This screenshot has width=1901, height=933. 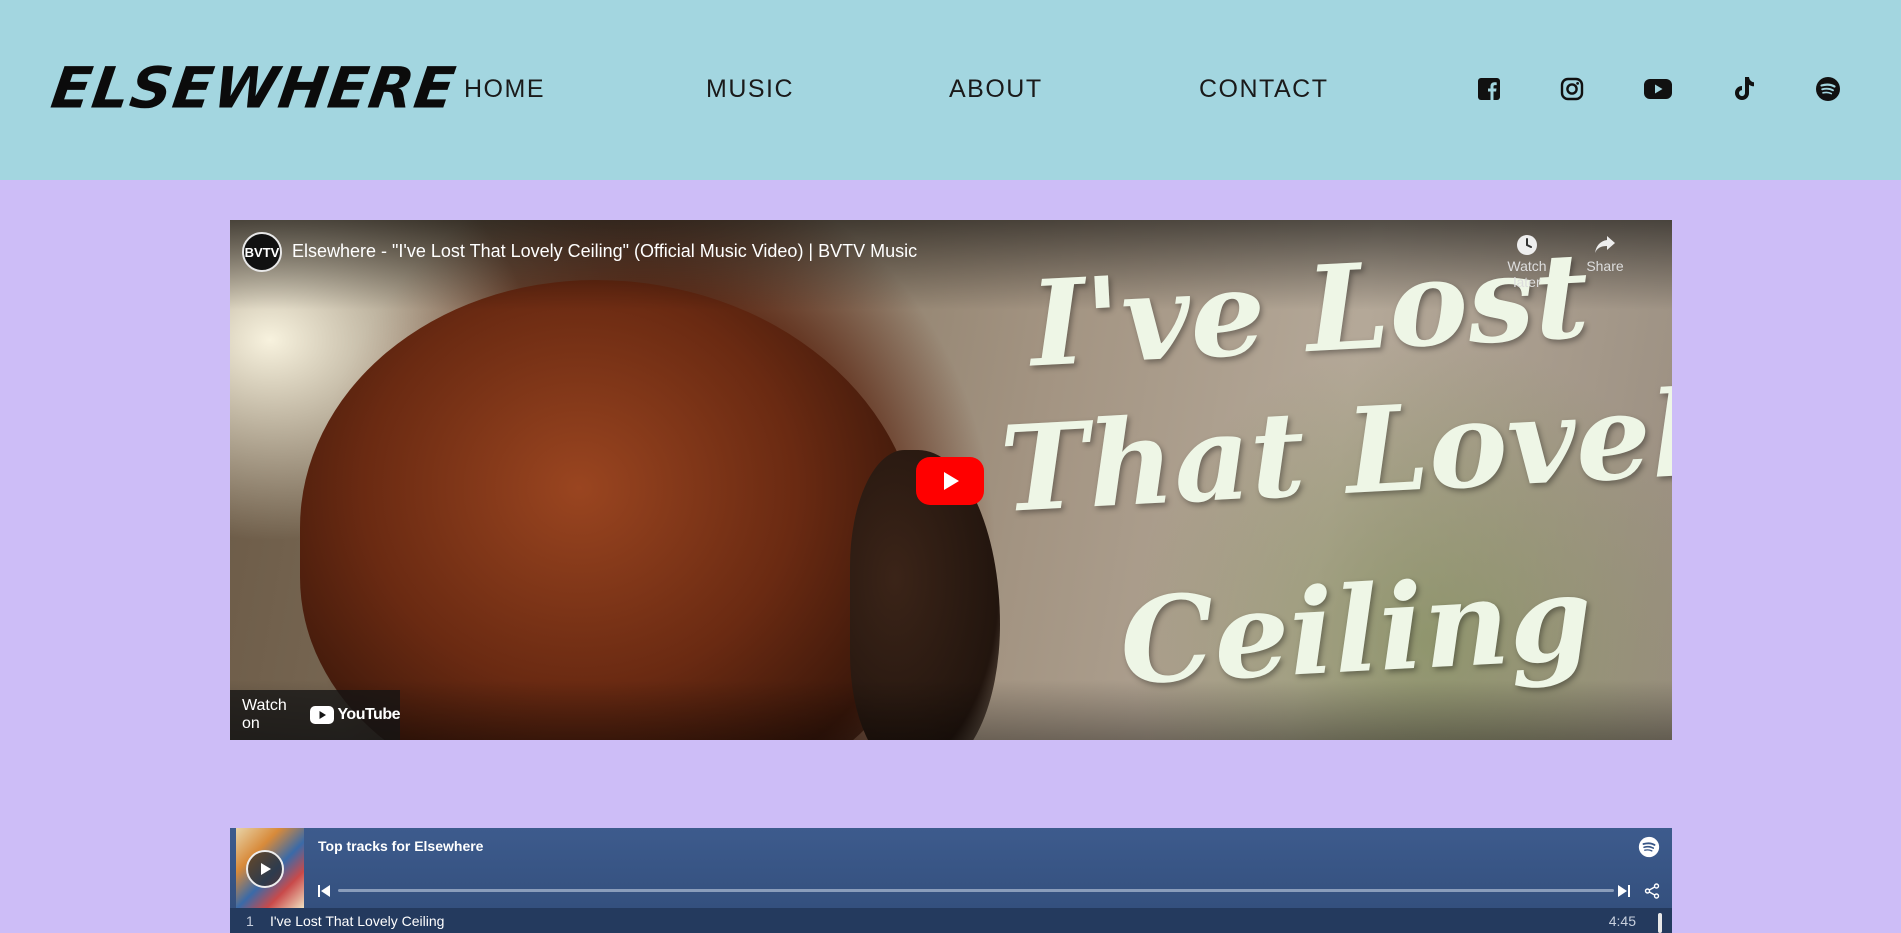 What do you see at coordinates (357, 921) in the screenshot?
I see `track-name: I've Lost That Lovely Ceiling` at bounding box center [357, 921].